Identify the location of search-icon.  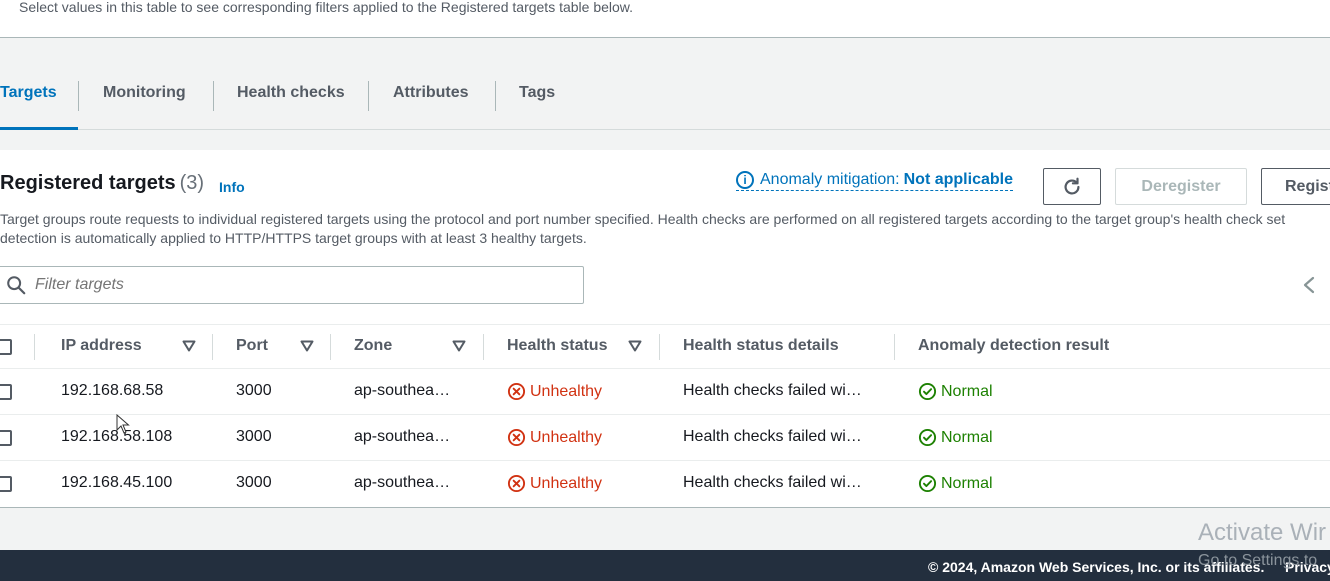
(16, 285).